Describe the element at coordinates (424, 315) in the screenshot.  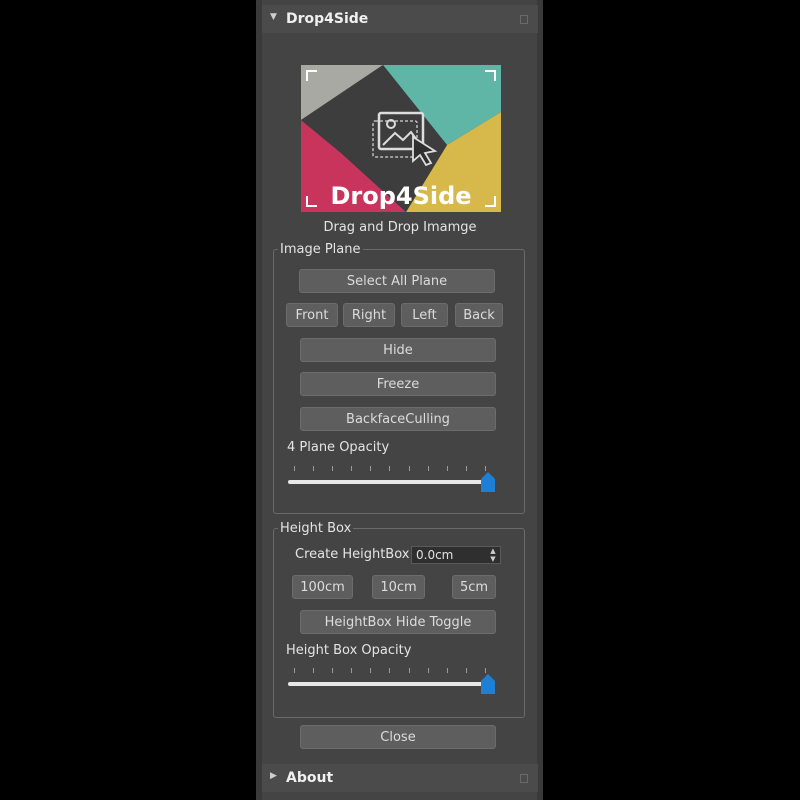
I see `left-button: Left` at that location.